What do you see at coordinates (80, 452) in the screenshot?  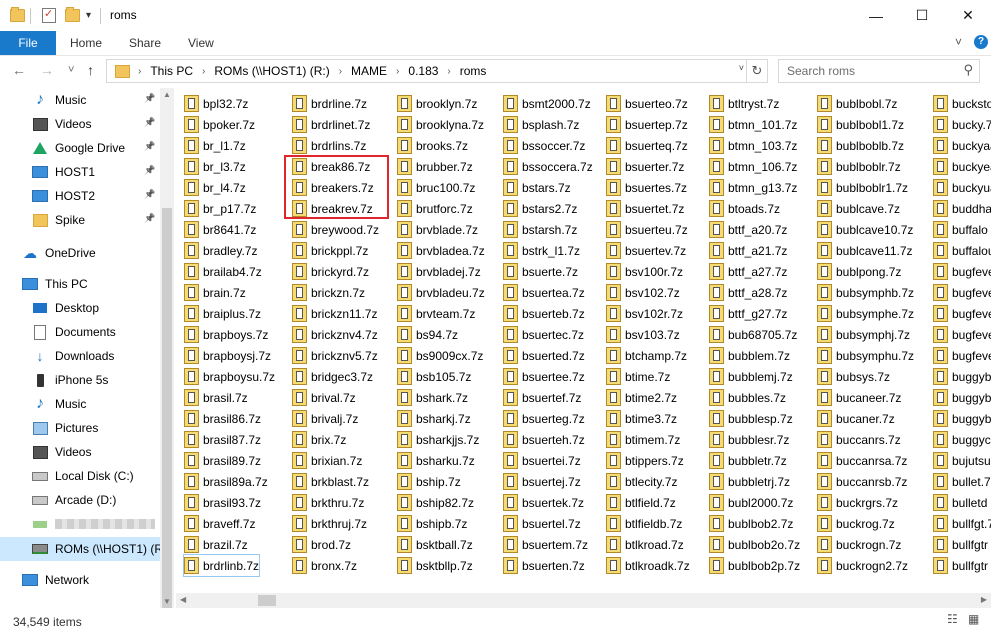 I see `sidebar-item-14: Videos` at bounding box center [80, 452].